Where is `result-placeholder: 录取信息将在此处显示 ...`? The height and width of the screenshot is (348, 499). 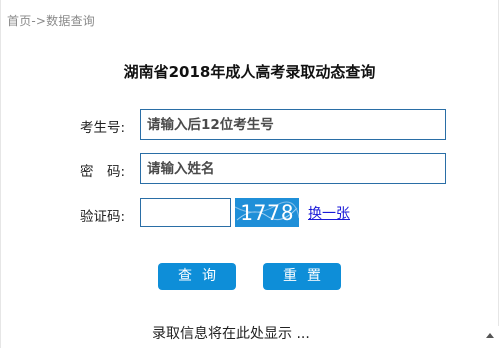 result-placeholder: 录取信息将在此处显示 ... is located at coordinates (231, 334).